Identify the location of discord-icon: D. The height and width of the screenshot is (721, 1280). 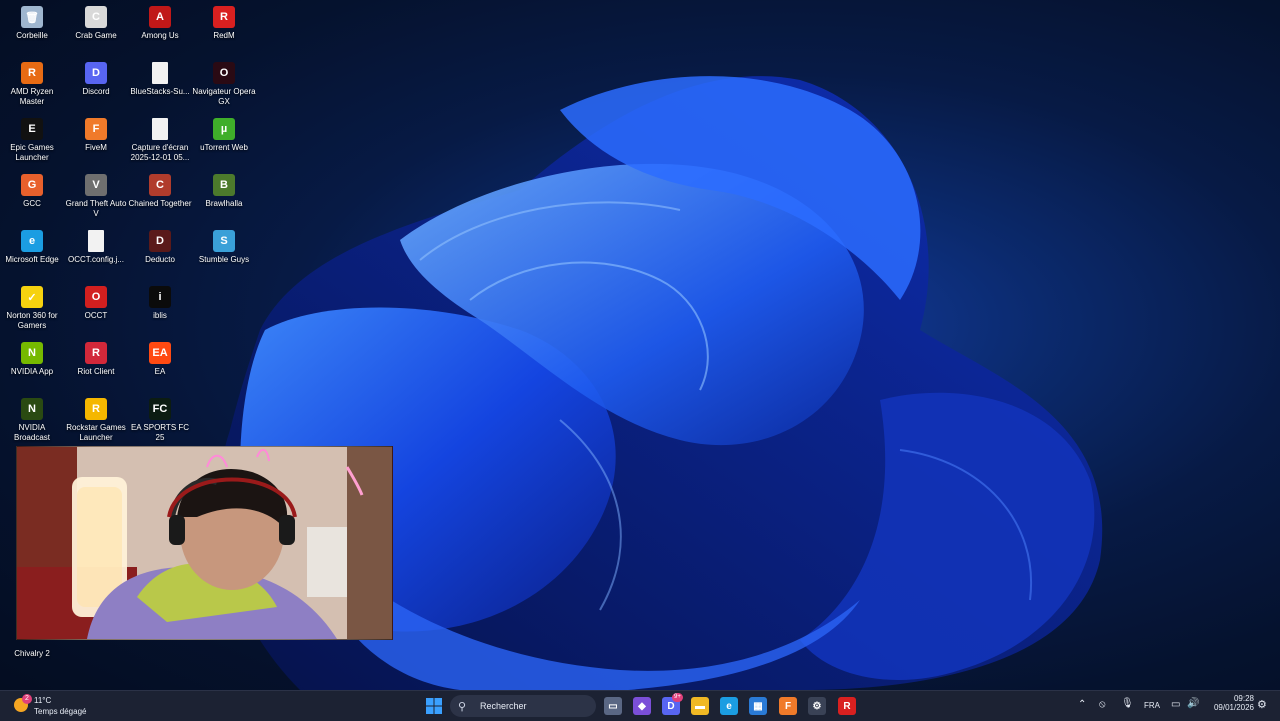
(96, 73).